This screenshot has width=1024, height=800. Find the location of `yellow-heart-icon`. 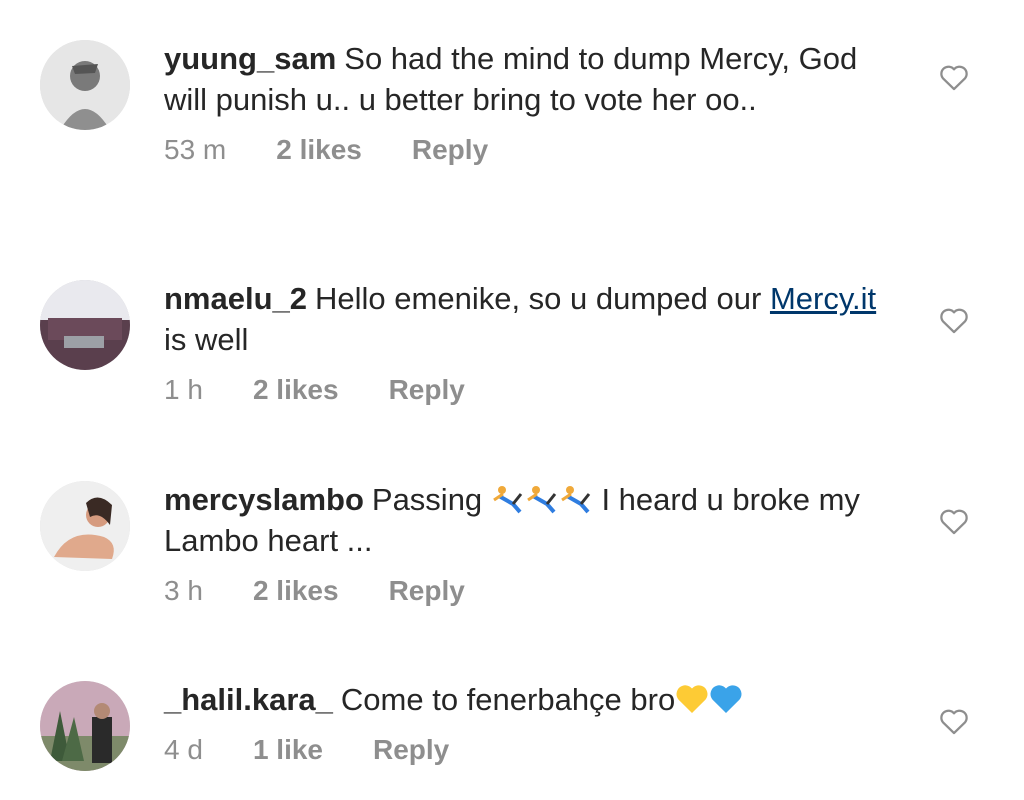

yellow-heart-icon is located at coordinates (692, 699).